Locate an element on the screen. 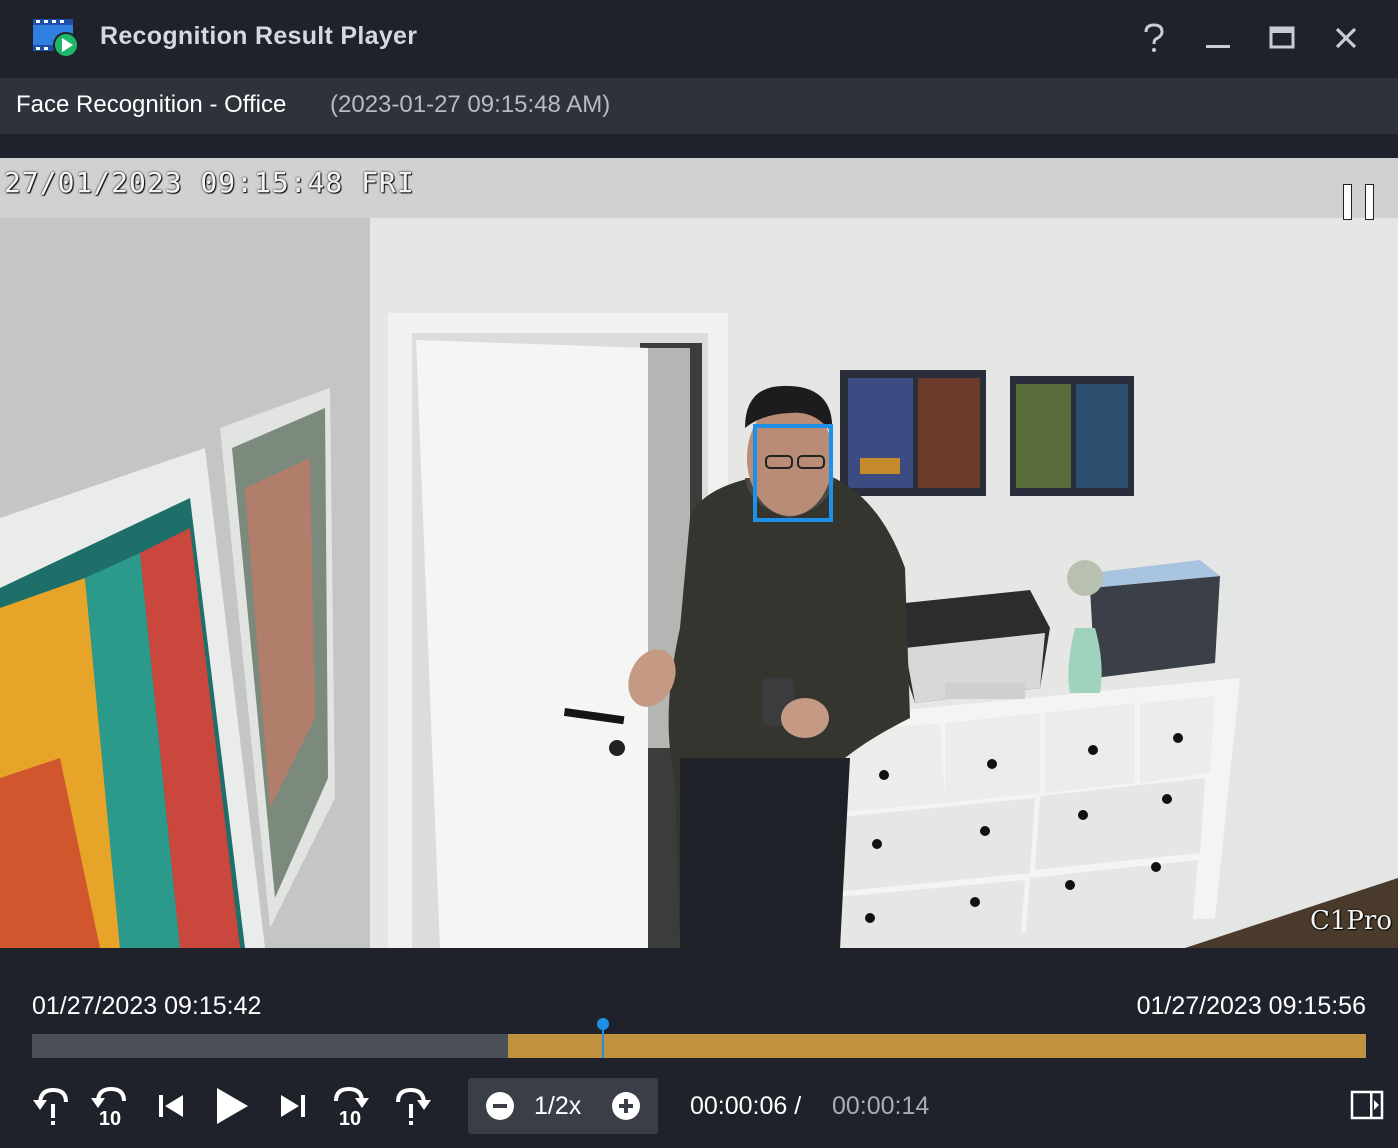 This screenshot has width=1398, height=1148. window-title: Recognition Result Player is located at coordinates (259, 36).